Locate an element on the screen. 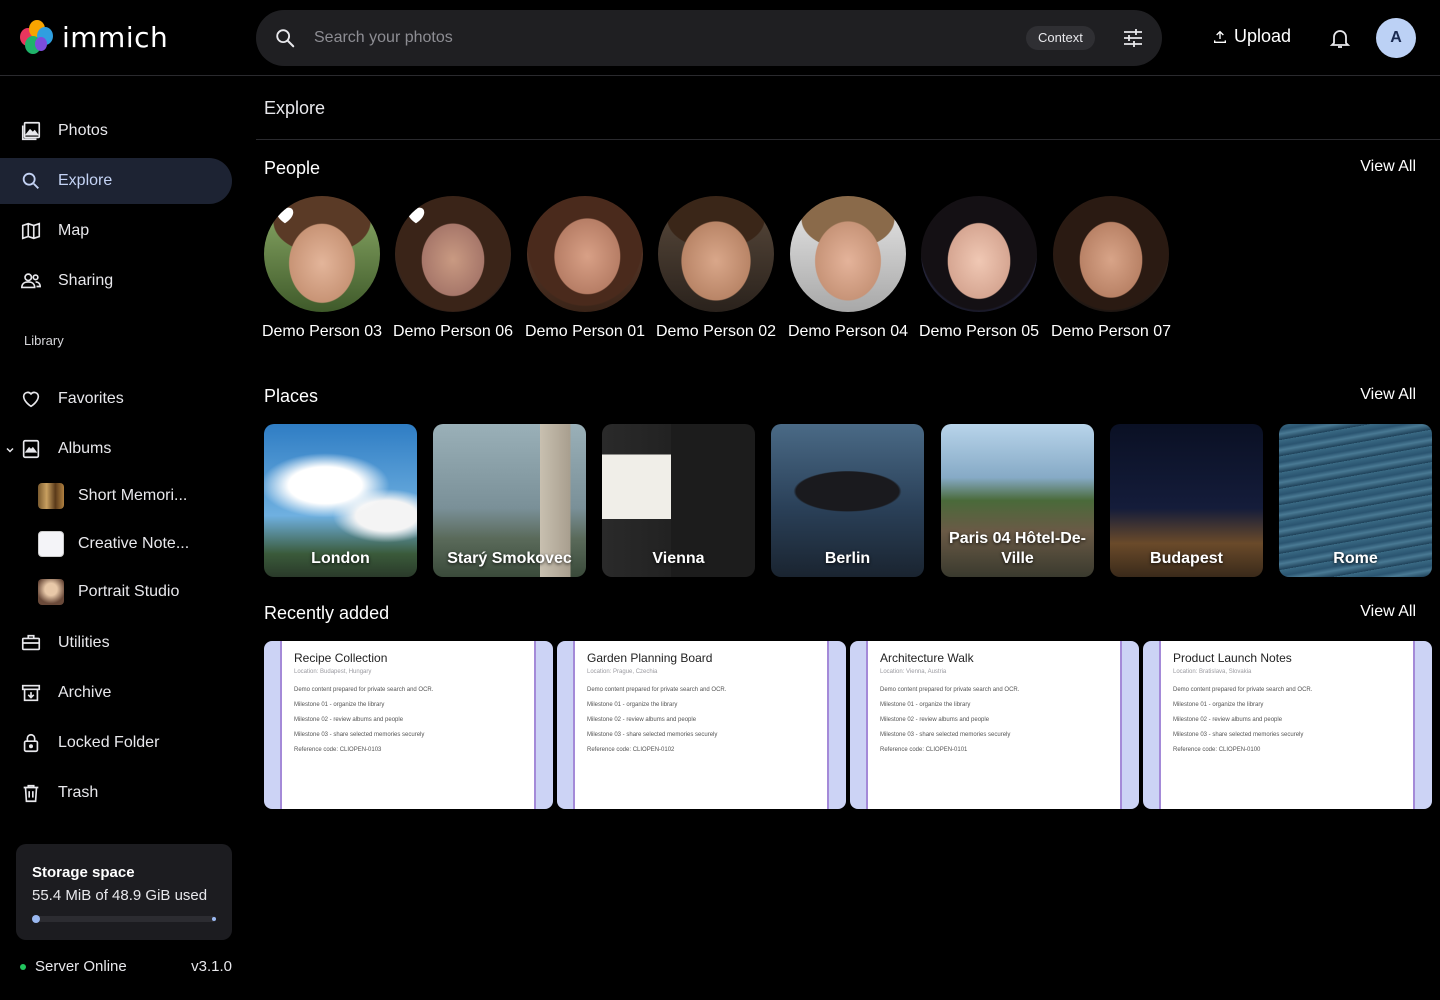 This screenshot has width=1440, height=1000. place-card: Starý Smokovec is located at coordinates (509, 500).